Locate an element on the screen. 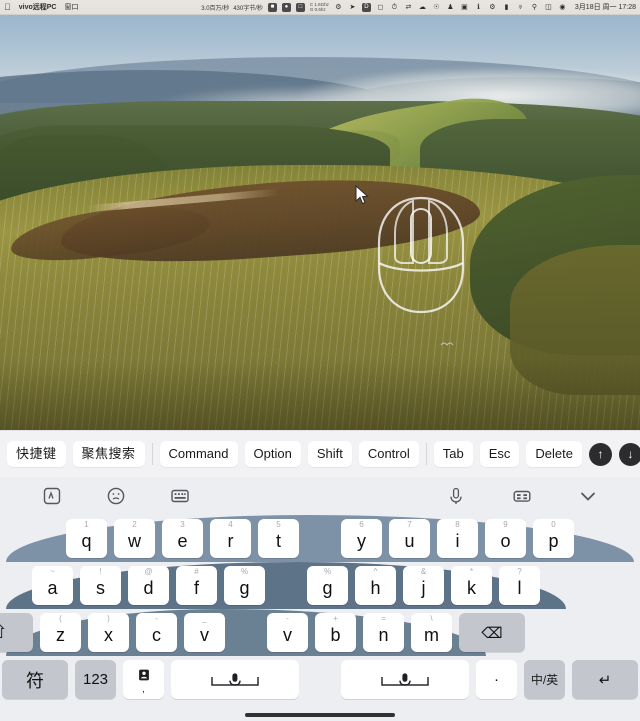 This screenshot has height=721, width=640. menu-app-name: vivo远程PC is located at coordinates (38, 7).